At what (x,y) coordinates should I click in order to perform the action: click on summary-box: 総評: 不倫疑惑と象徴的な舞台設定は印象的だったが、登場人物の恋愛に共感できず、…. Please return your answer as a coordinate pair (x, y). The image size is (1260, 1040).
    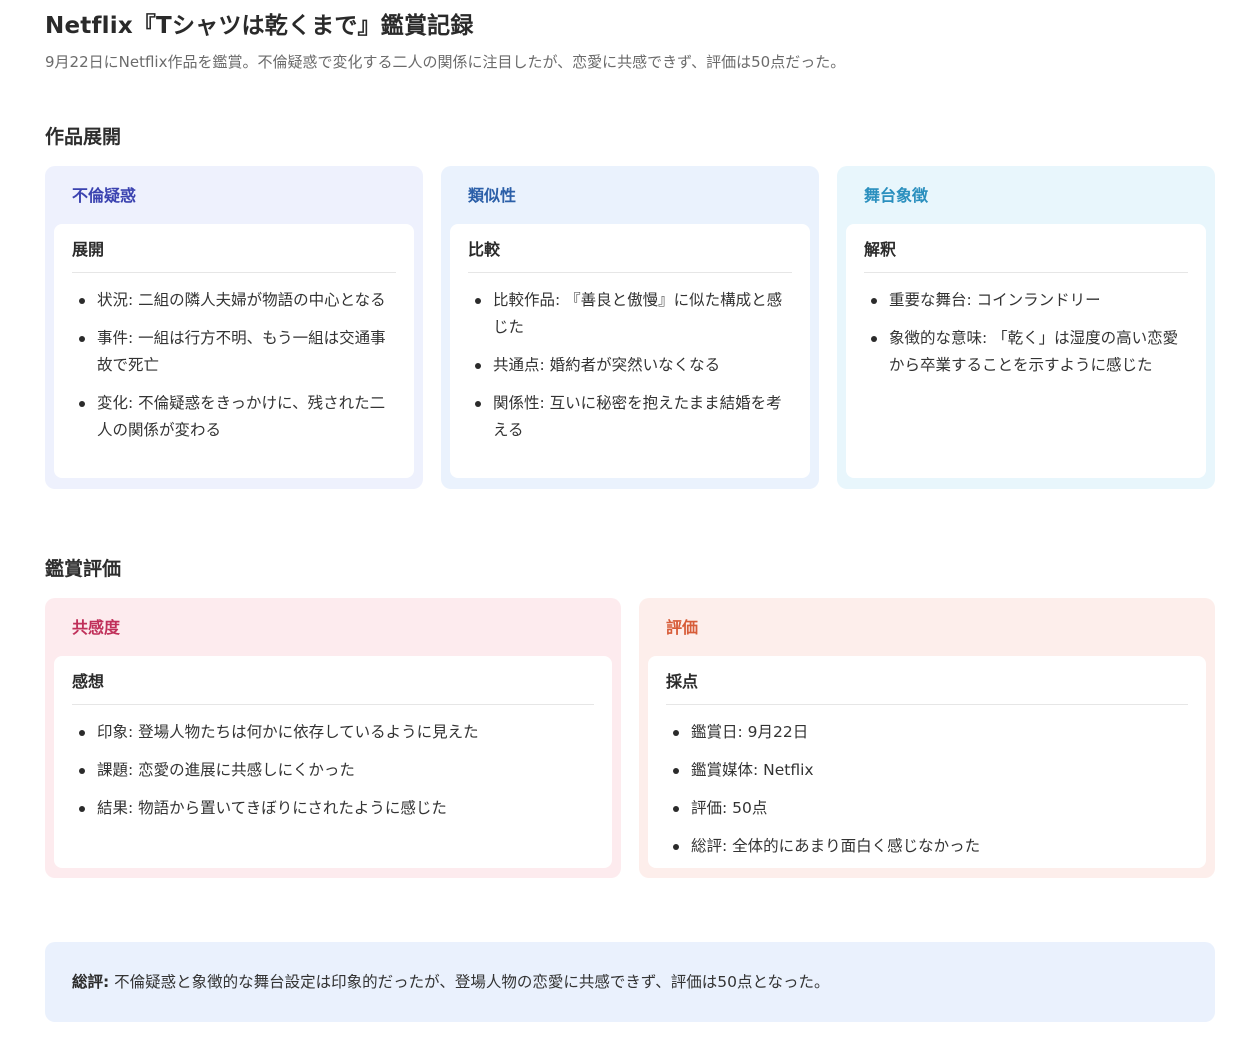
    Looking at the image, I should click on (630, 982).